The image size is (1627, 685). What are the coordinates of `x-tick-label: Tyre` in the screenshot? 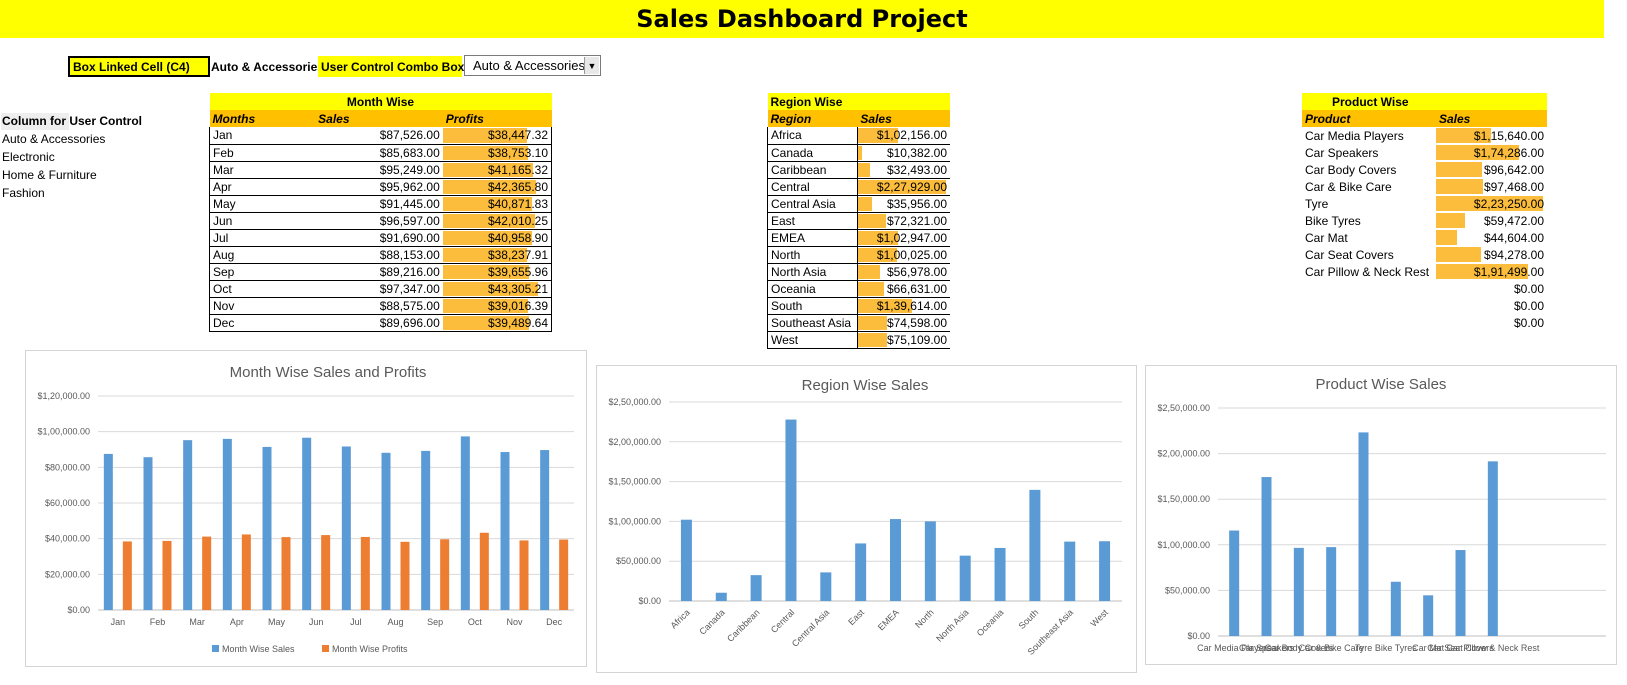 It's located at (1364, 648).